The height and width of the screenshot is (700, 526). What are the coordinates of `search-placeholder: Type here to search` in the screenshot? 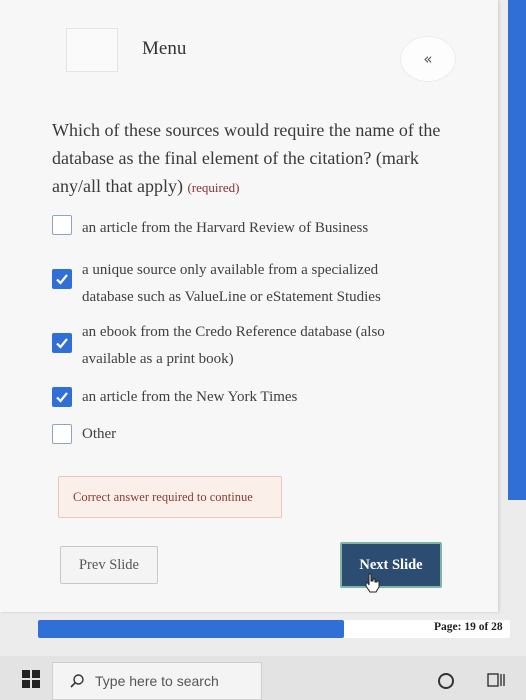 It's located at (157, 681).